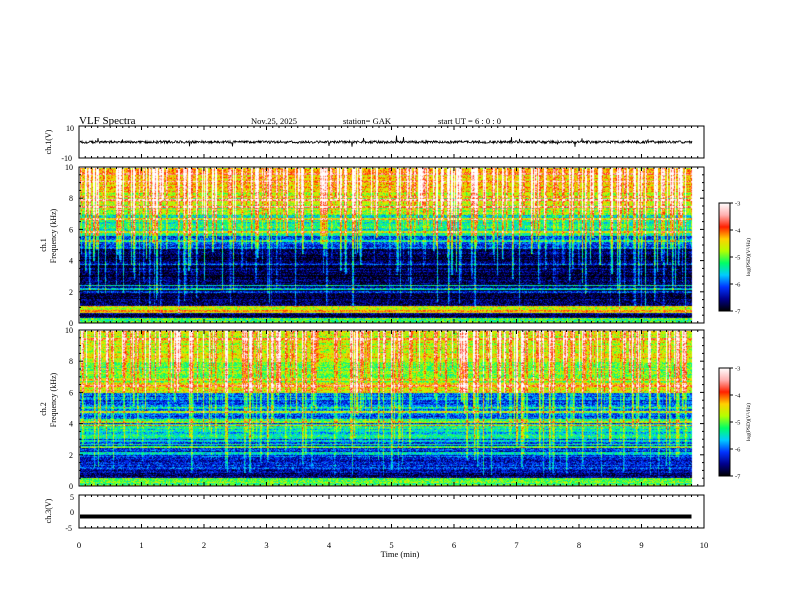 Image resolution: width=792 pixels, height=612 pixels. Describe the element at coordinates (71, 229) in the screenshot. I see `ch1-spectrogram-ytick-label: 6` at that location.